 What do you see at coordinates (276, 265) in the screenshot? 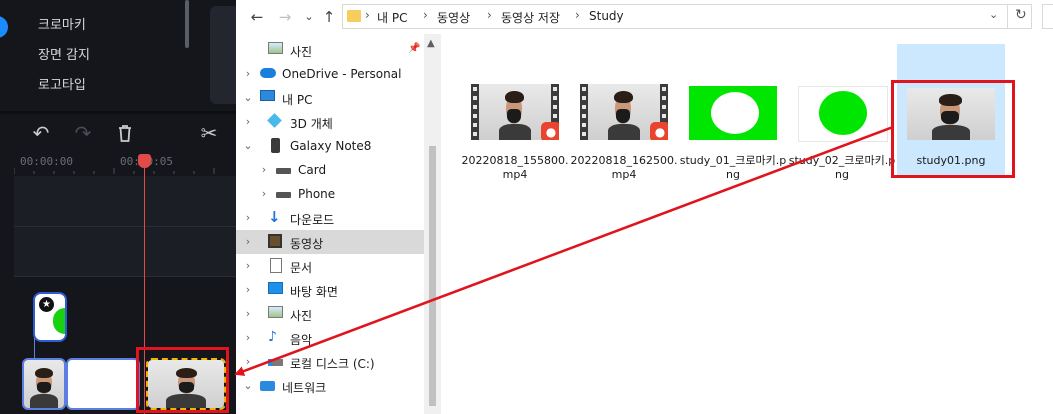
I see `document-icon` at bounding box center [276, 265].